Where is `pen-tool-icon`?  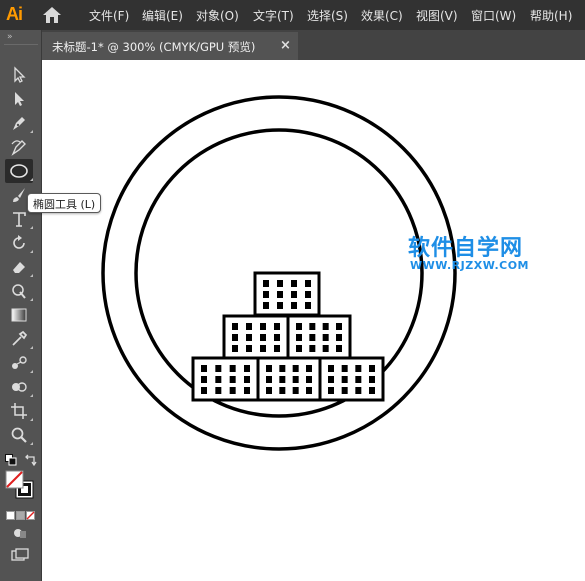 pen-tool-icon is located at coordinates (19, 123).